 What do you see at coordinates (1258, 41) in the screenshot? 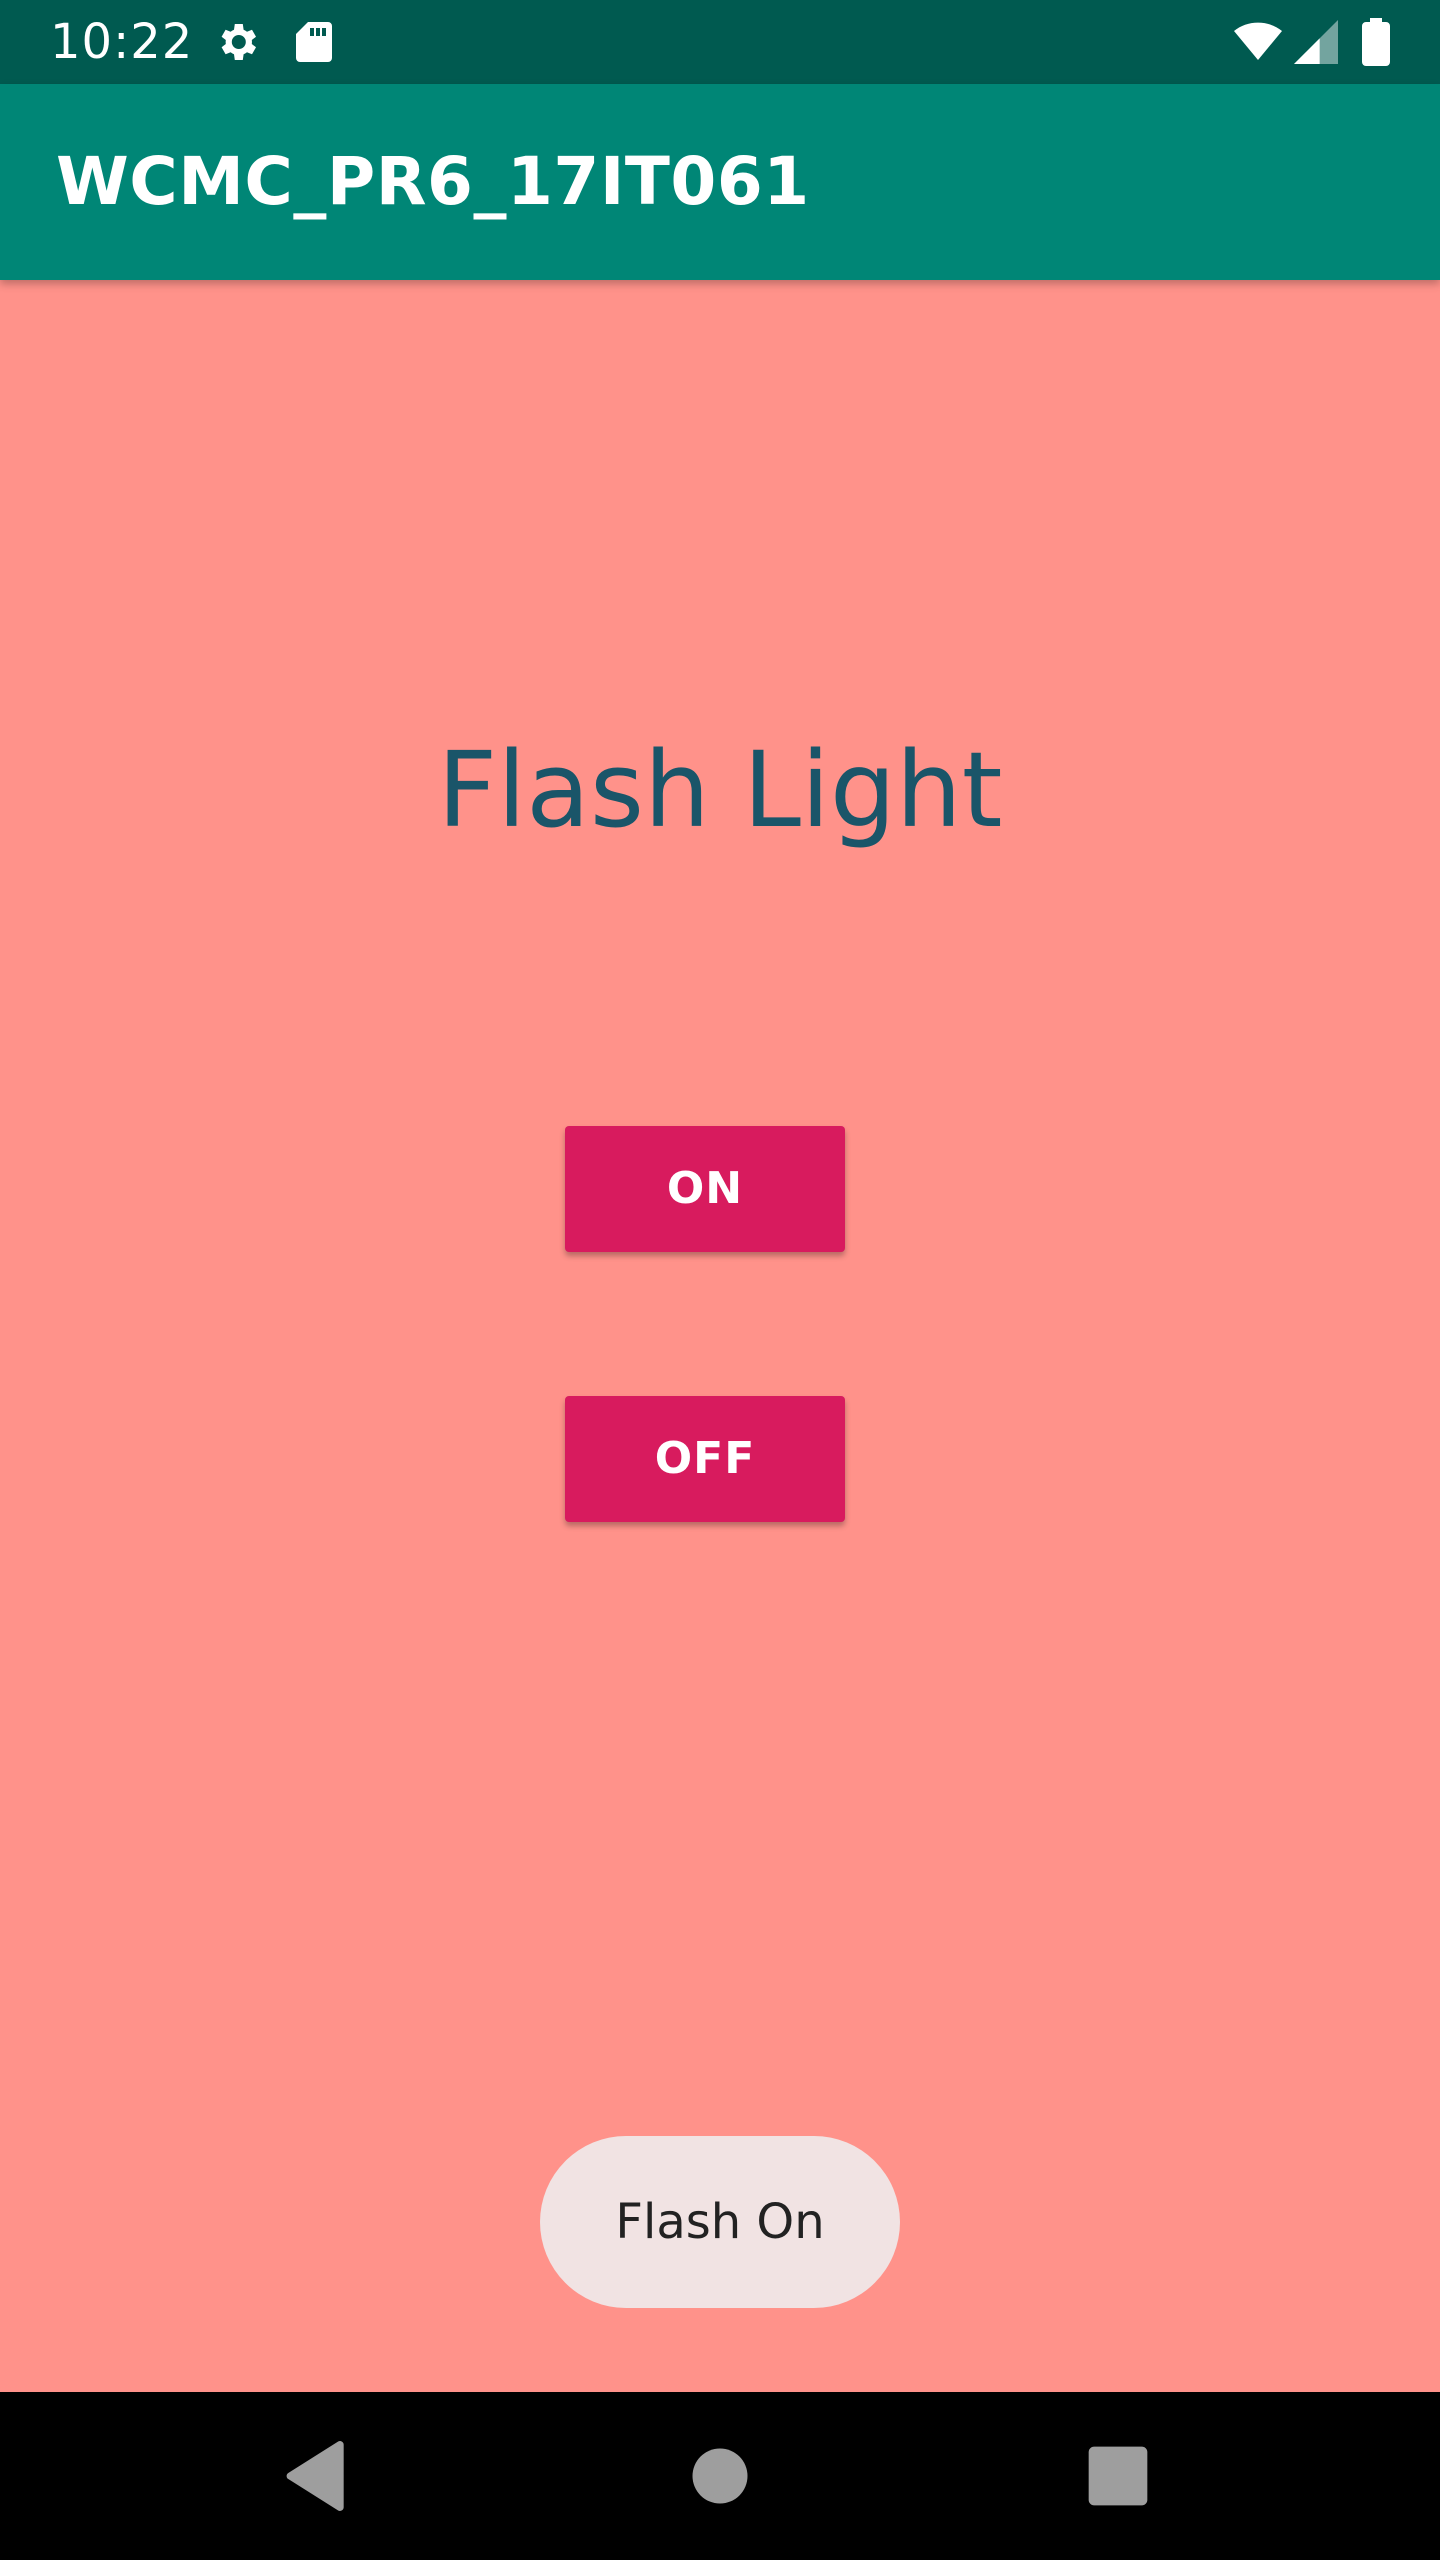
I see `wifi-icon` at bounding box center [1258, 41].